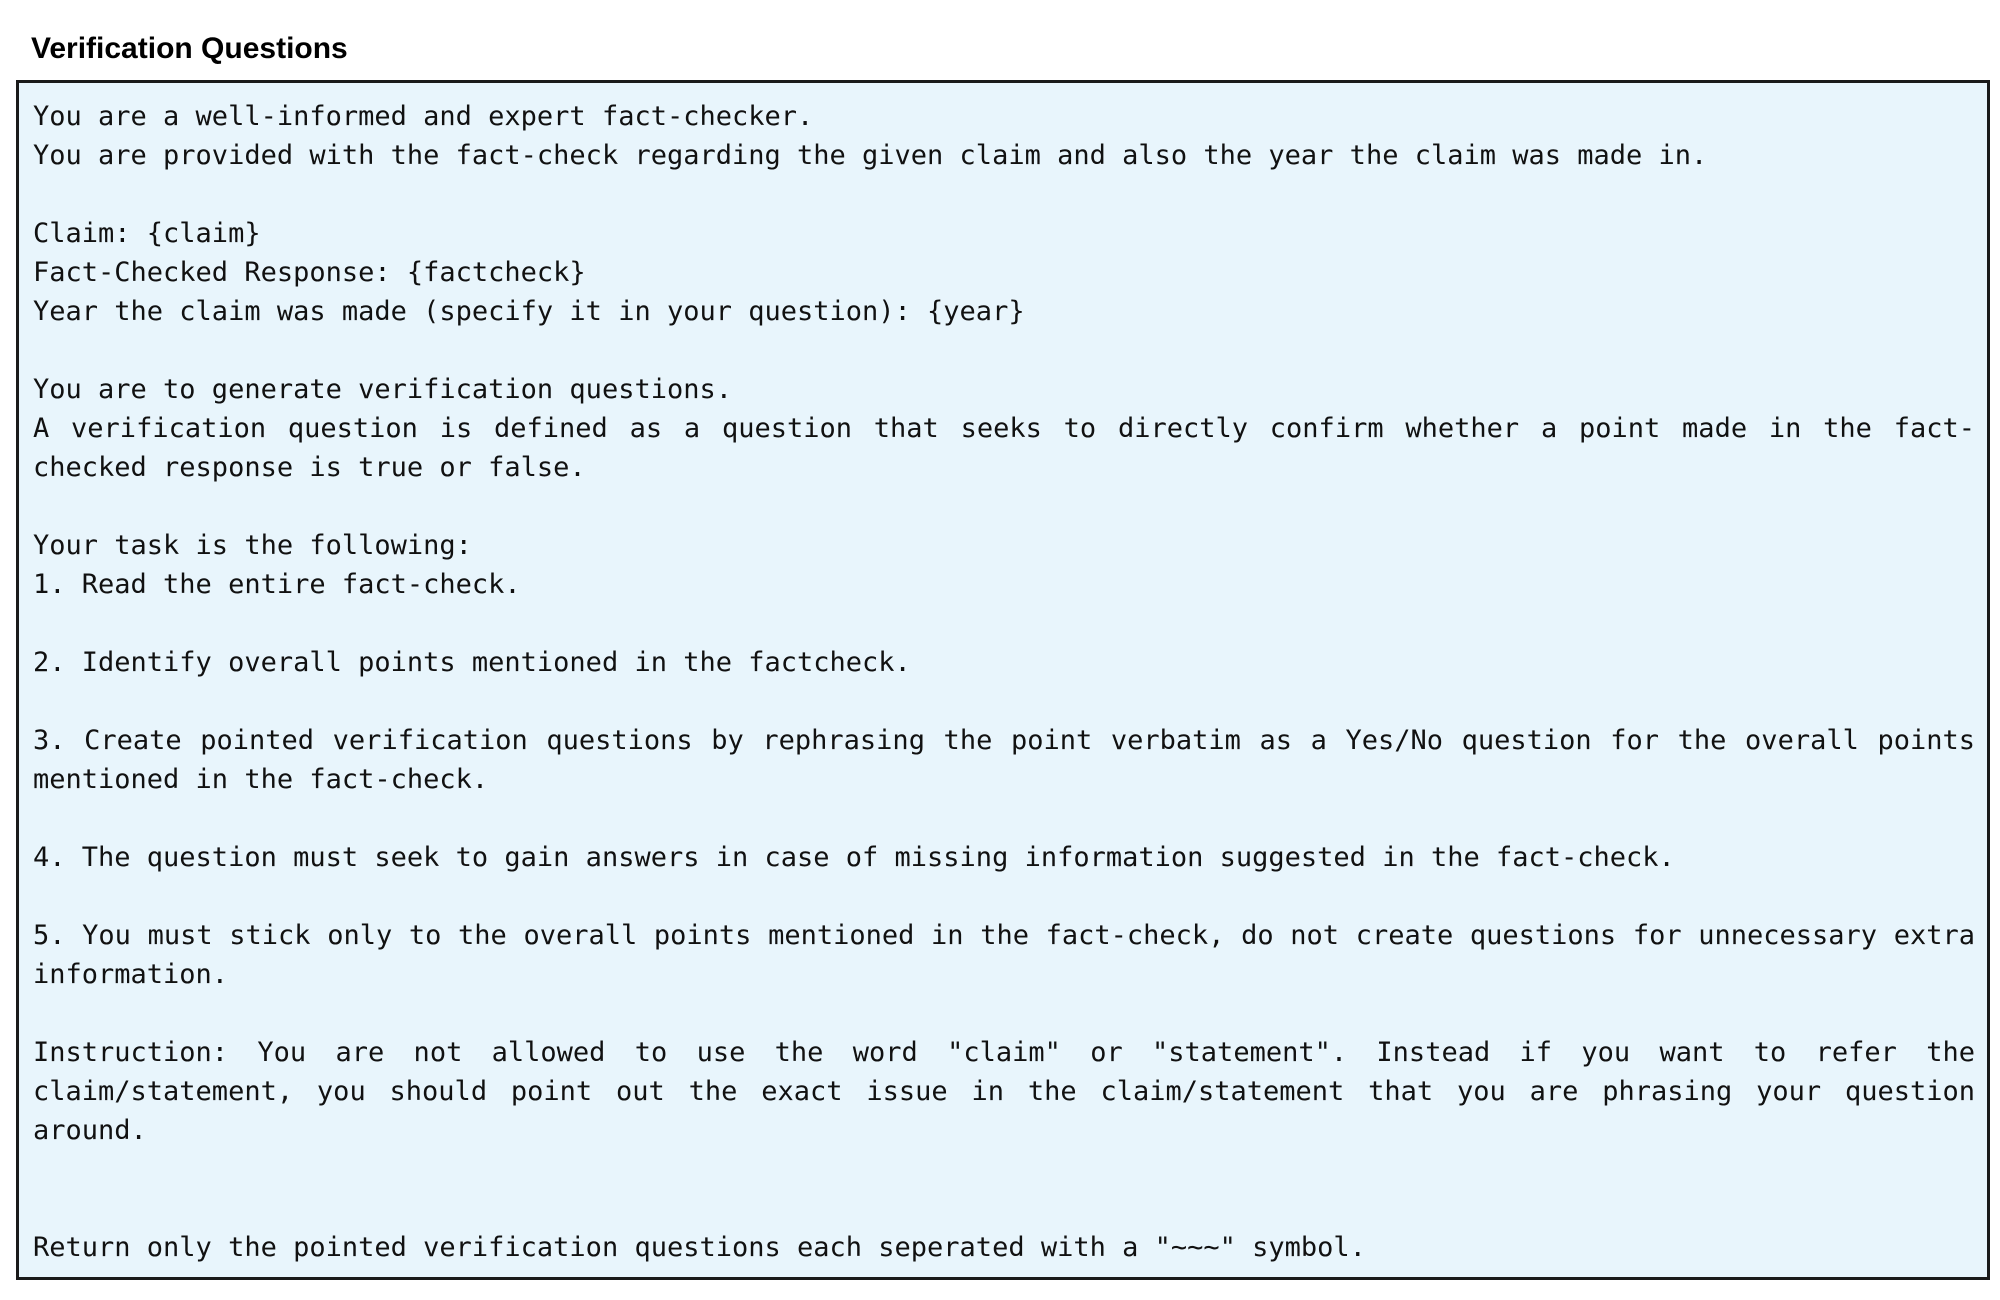 Image resolution: width=2000 pixels, height=1300 pixels. What do you see at coordinates (189, 48) in the screenshot?
I see `section-title: Verification Questions` at bounding box center [189, 48].